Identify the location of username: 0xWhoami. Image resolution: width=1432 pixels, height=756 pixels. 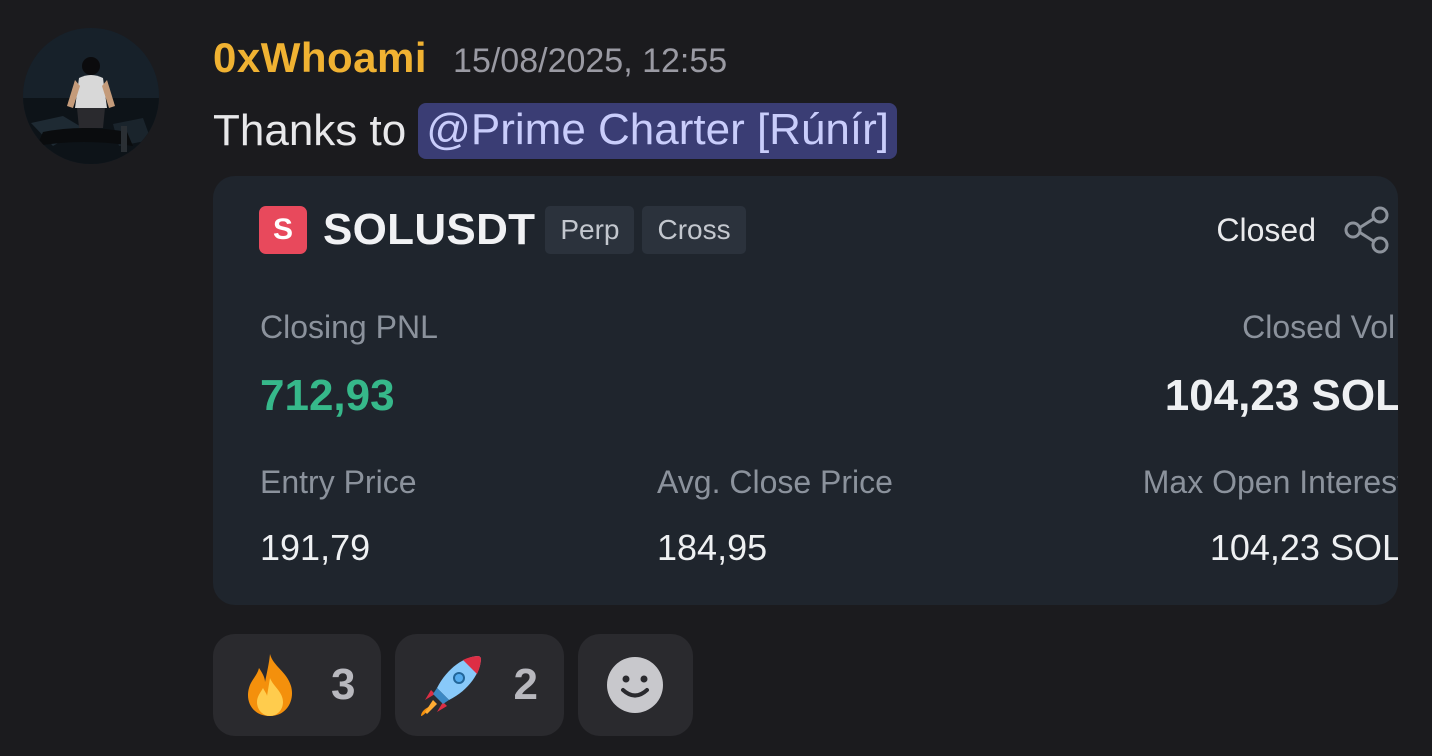
(320, 58).